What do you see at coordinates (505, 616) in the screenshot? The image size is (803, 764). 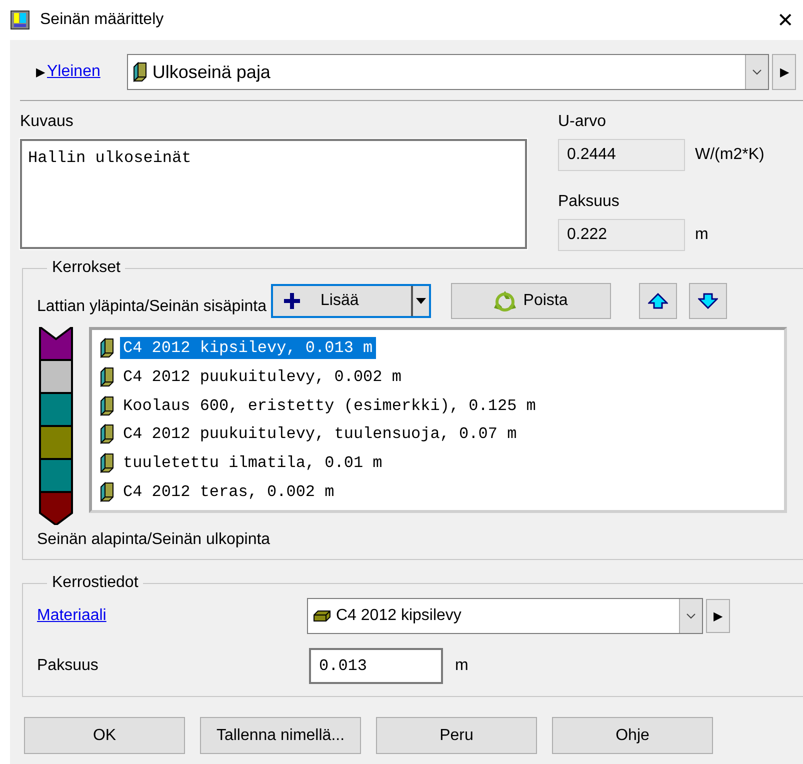 I see `material-dropdown: C4 2012 kipsilevy` at bounding box center [505, 616].